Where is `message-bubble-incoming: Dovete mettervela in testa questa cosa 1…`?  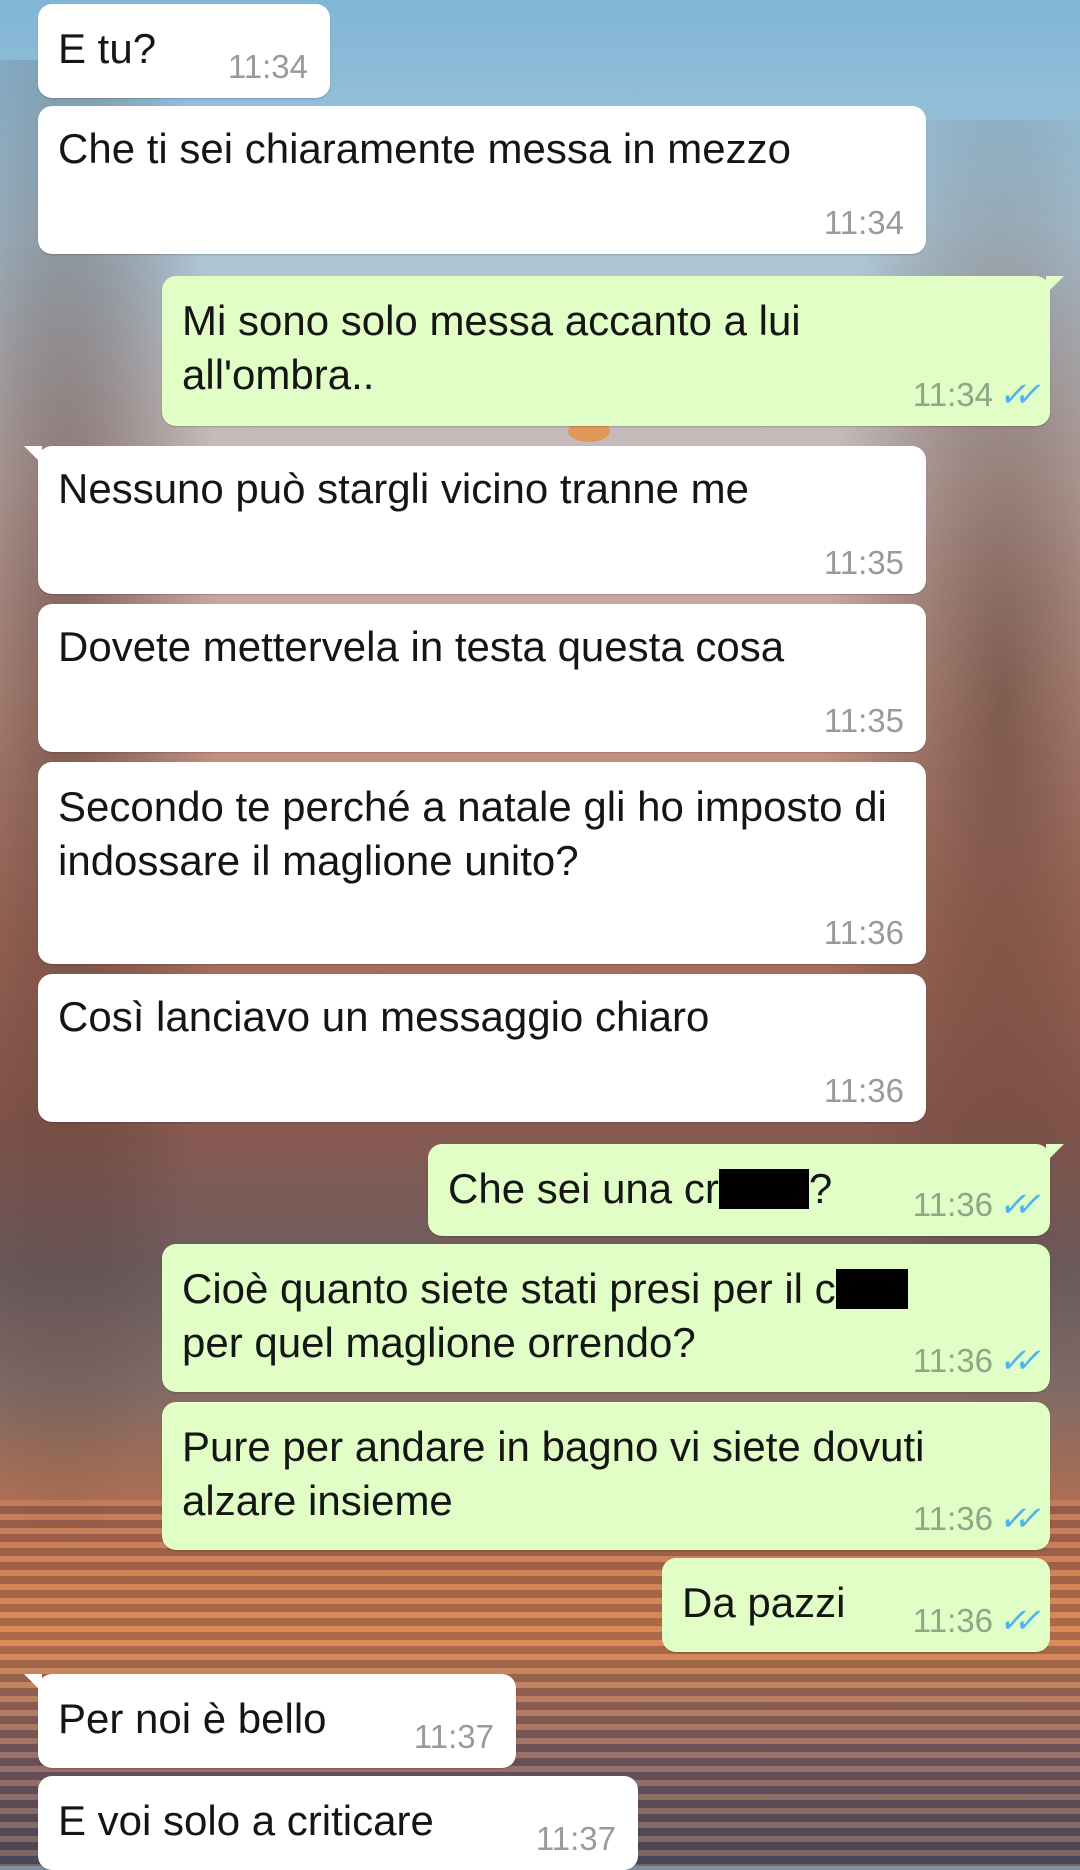 message-bubble-incoming: Dovete mettervela in testa questa cosa 1… is located at coordinates (482, 678).